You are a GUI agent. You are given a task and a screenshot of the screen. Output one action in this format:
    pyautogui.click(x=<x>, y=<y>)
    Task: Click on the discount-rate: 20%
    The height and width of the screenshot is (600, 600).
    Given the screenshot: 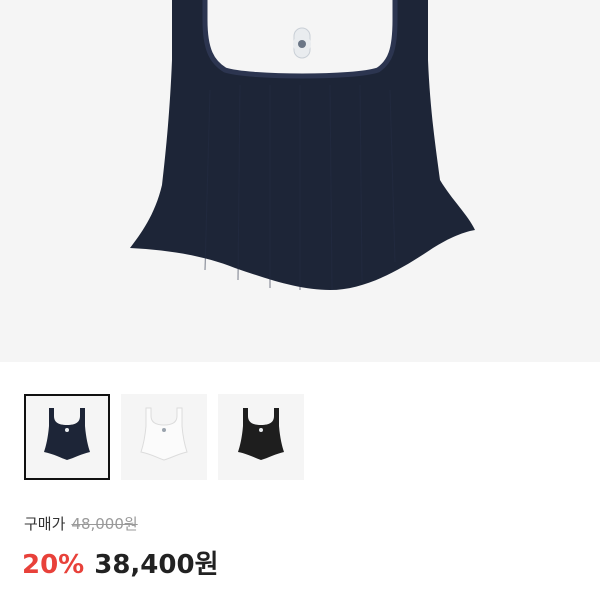 What is the action you would take?
    pyautogui.click(x=53, y=565)
    